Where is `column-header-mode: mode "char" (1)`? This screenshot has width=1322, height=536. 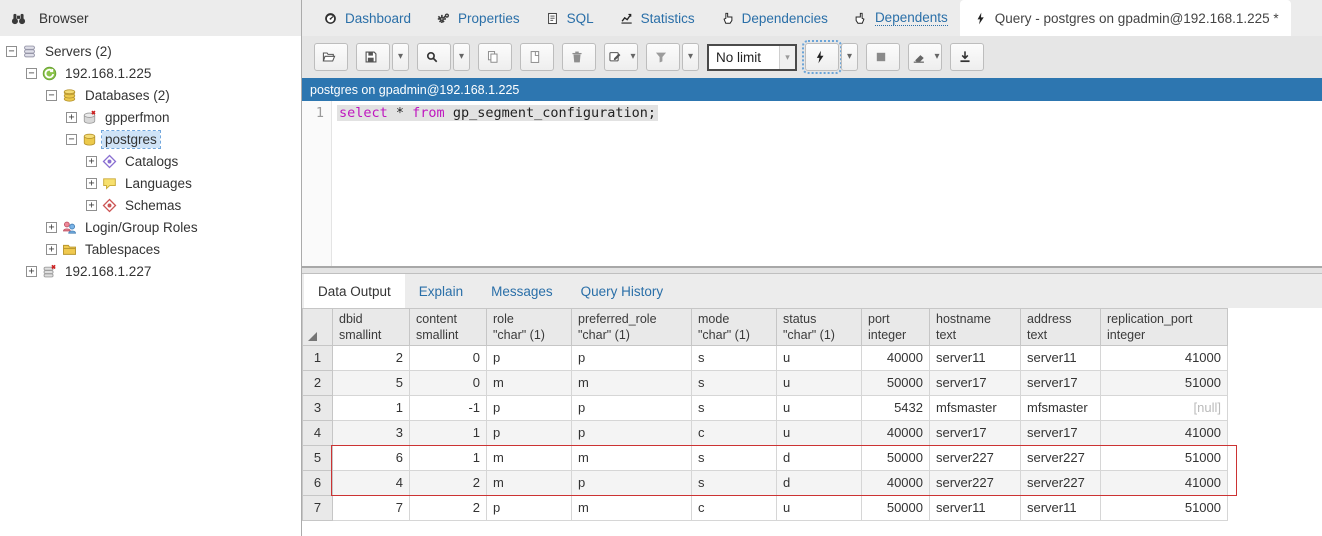
column-header-mode: mode "char" (1) is located at coordinates (734, 327).